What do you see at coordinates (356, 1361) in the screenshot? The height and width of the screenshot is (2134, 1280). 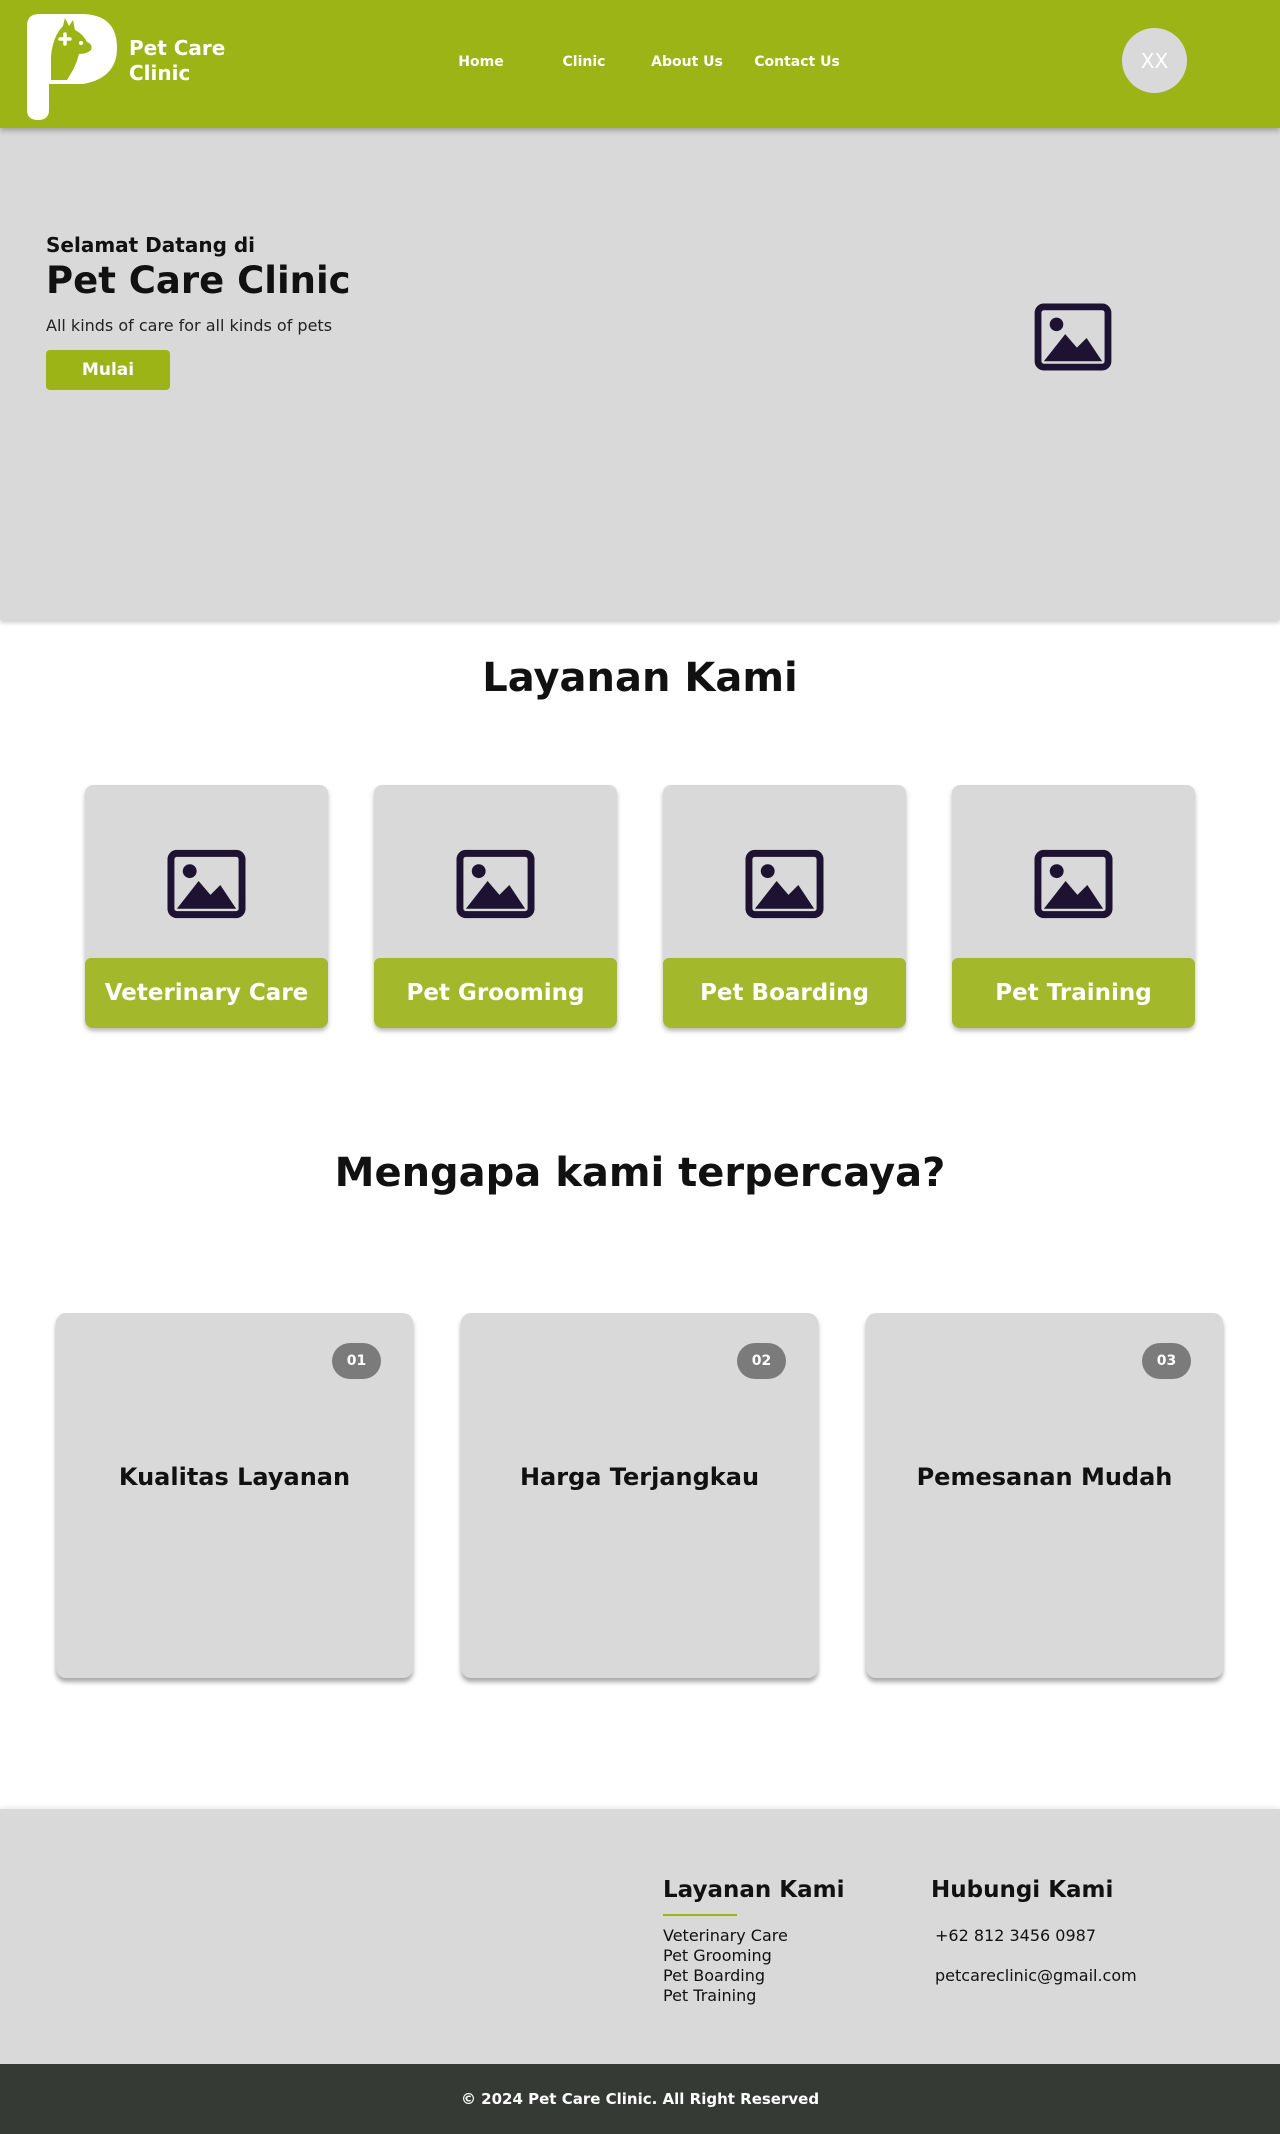 I see `reason-number-badge: 01` at bounding box center [356, 1361].